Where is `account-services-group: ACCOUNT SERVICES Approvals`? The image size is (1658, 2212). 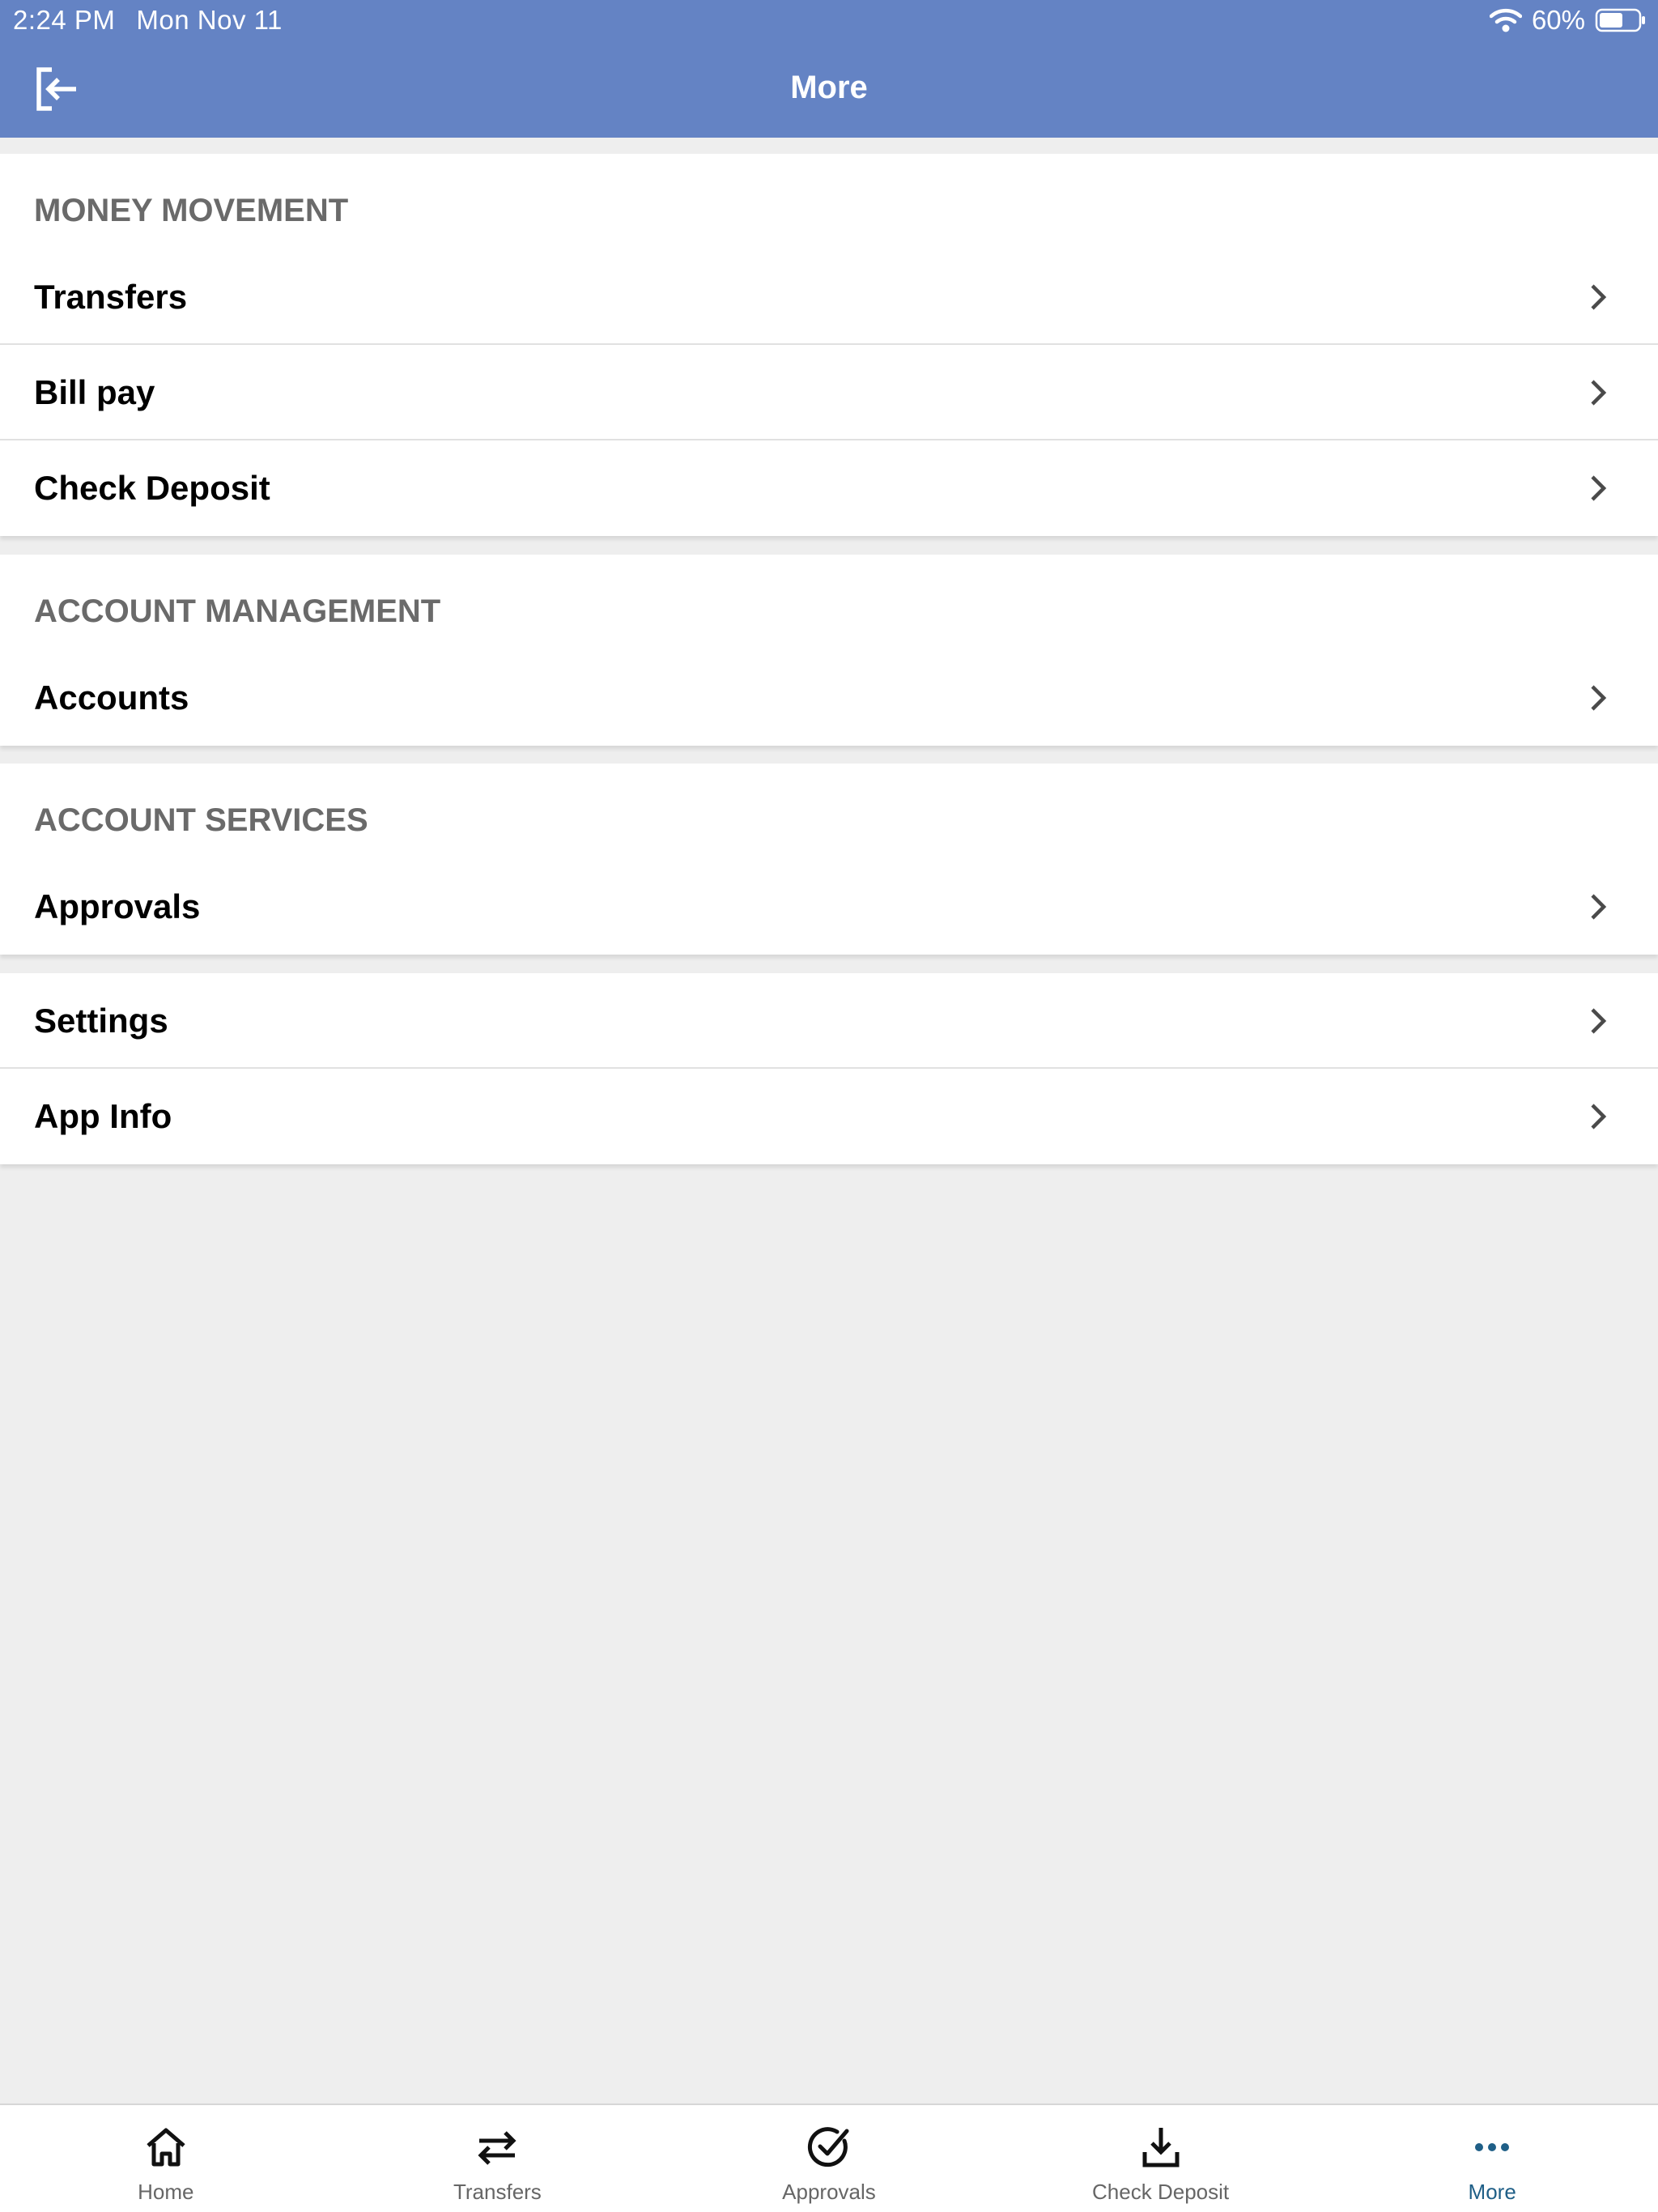 account-services-group: ACCOUNT SERVICES Approvals is located at coordinates (829, 860).